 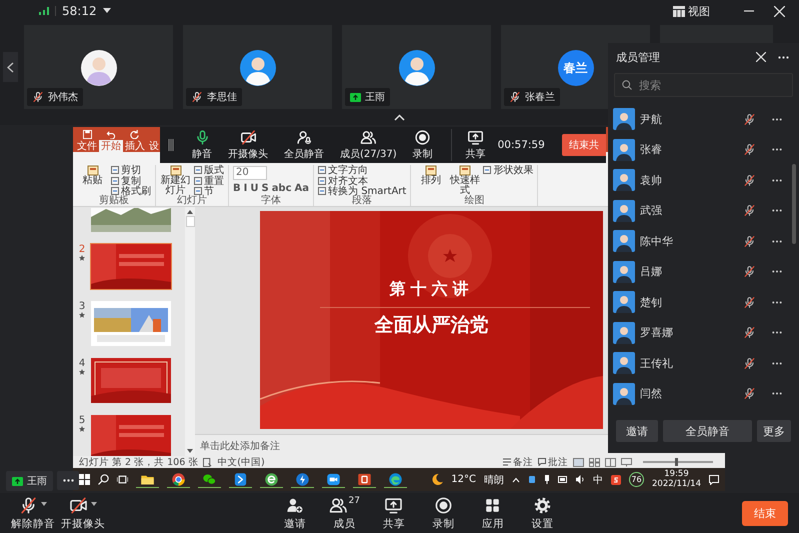 I want to click on group-label: 幻灯片, so click(x=191, y=201).